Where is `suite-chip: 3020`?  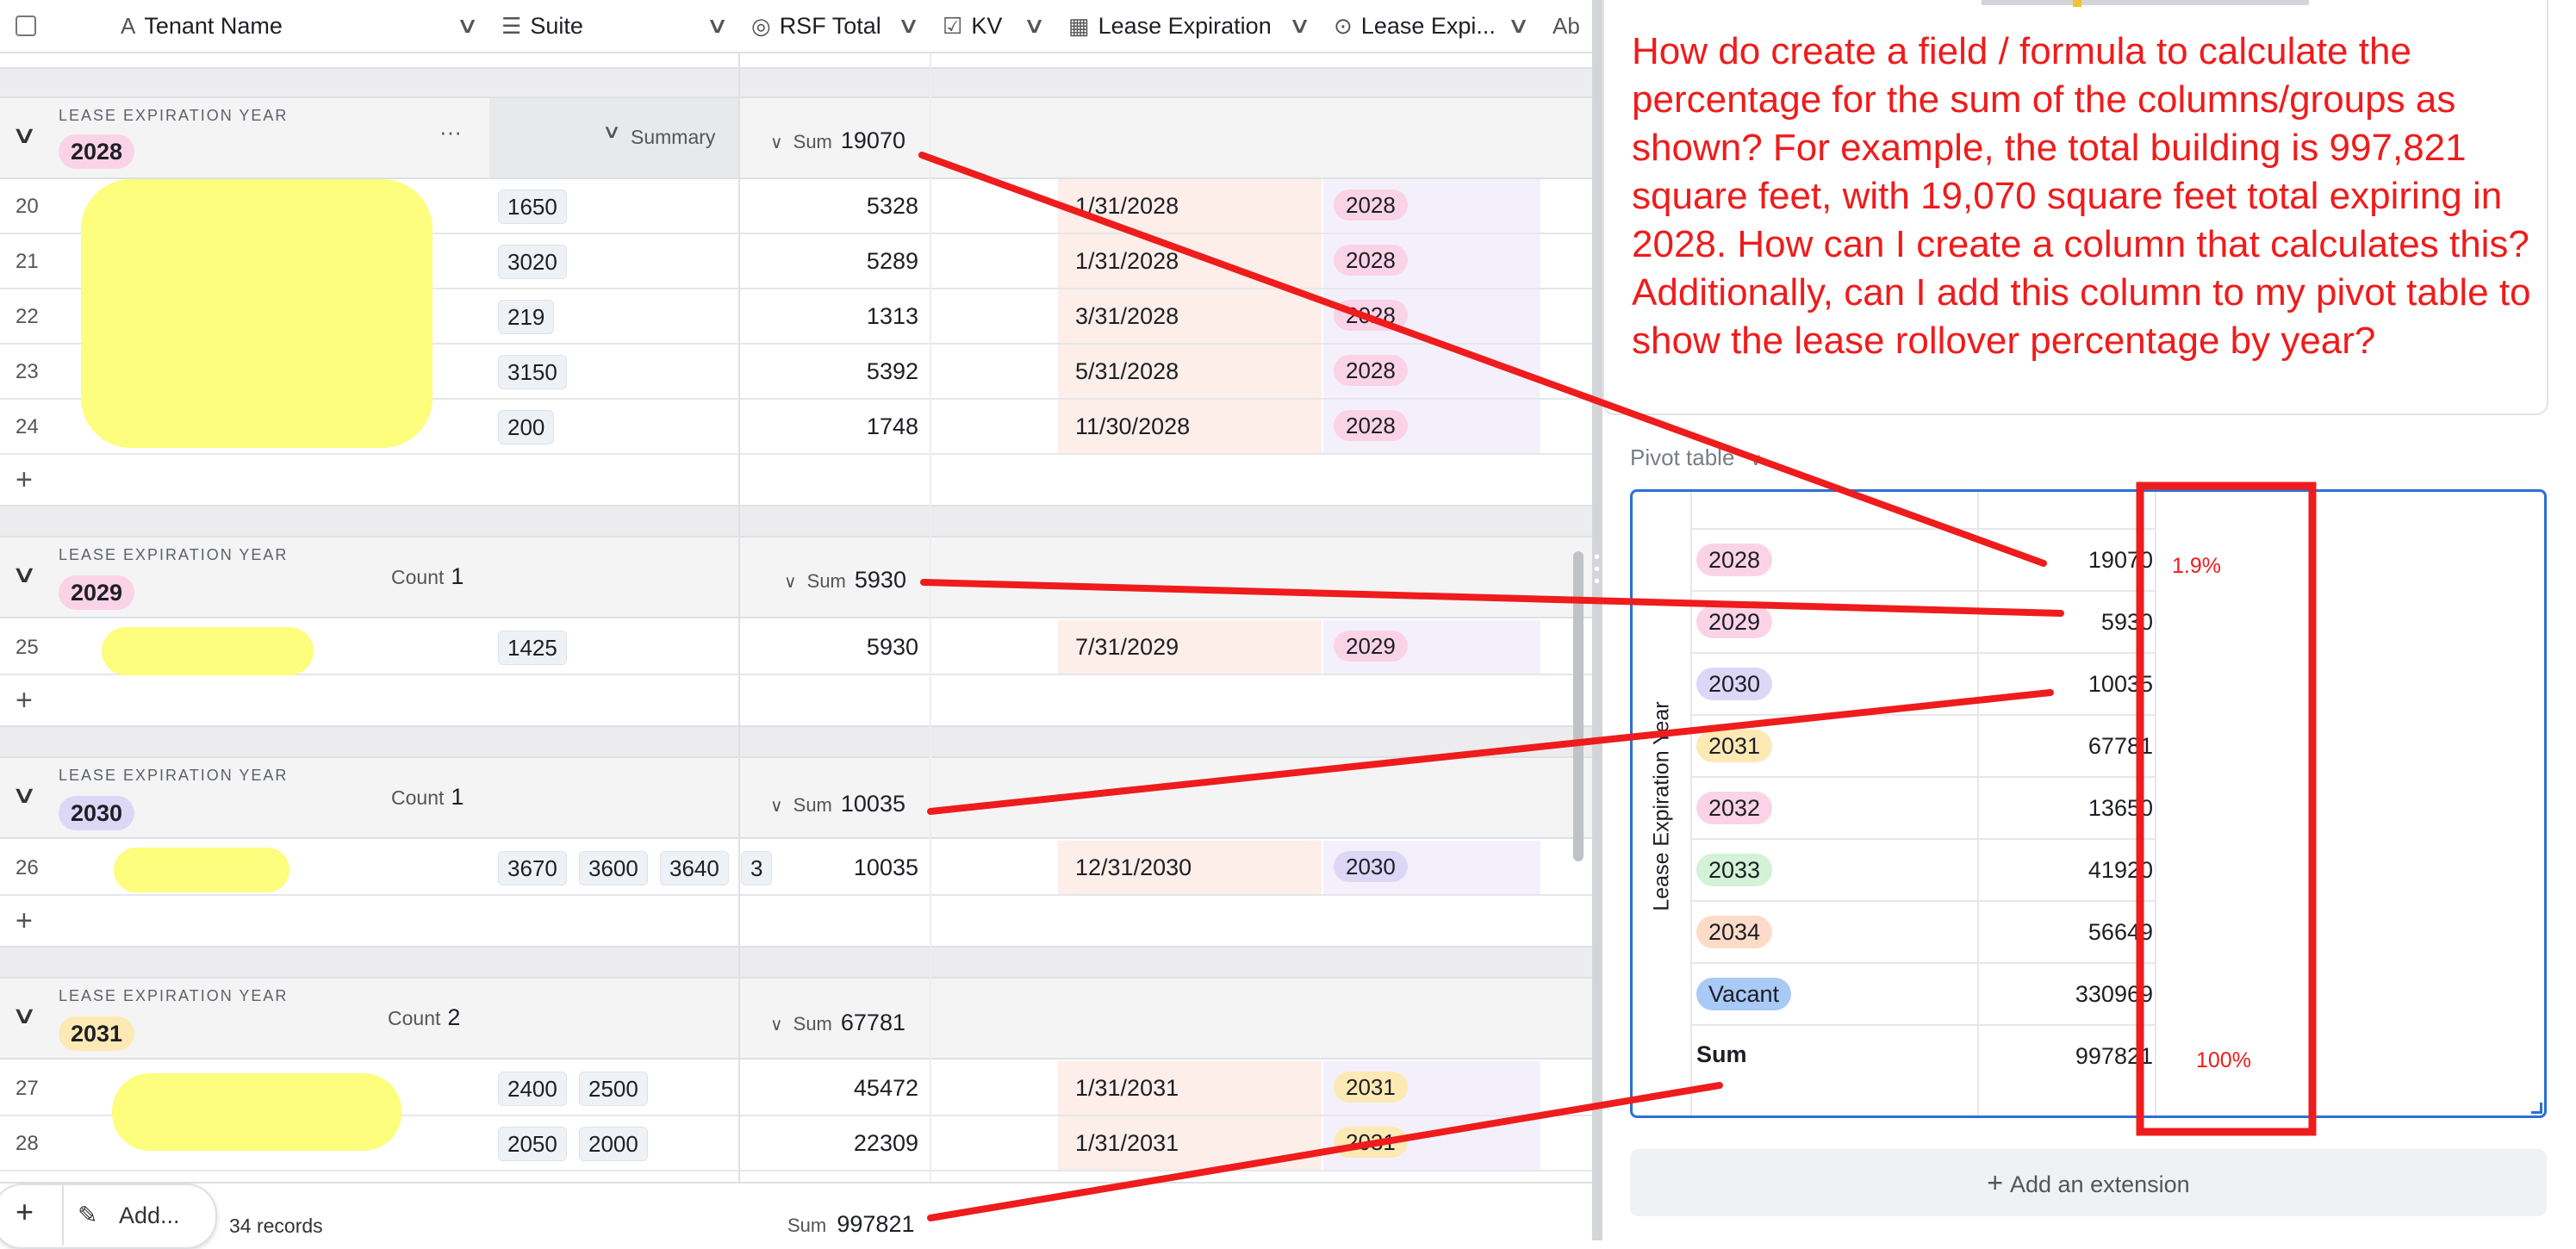
suite-chip: 3020 is located at coordinates (533, 262).